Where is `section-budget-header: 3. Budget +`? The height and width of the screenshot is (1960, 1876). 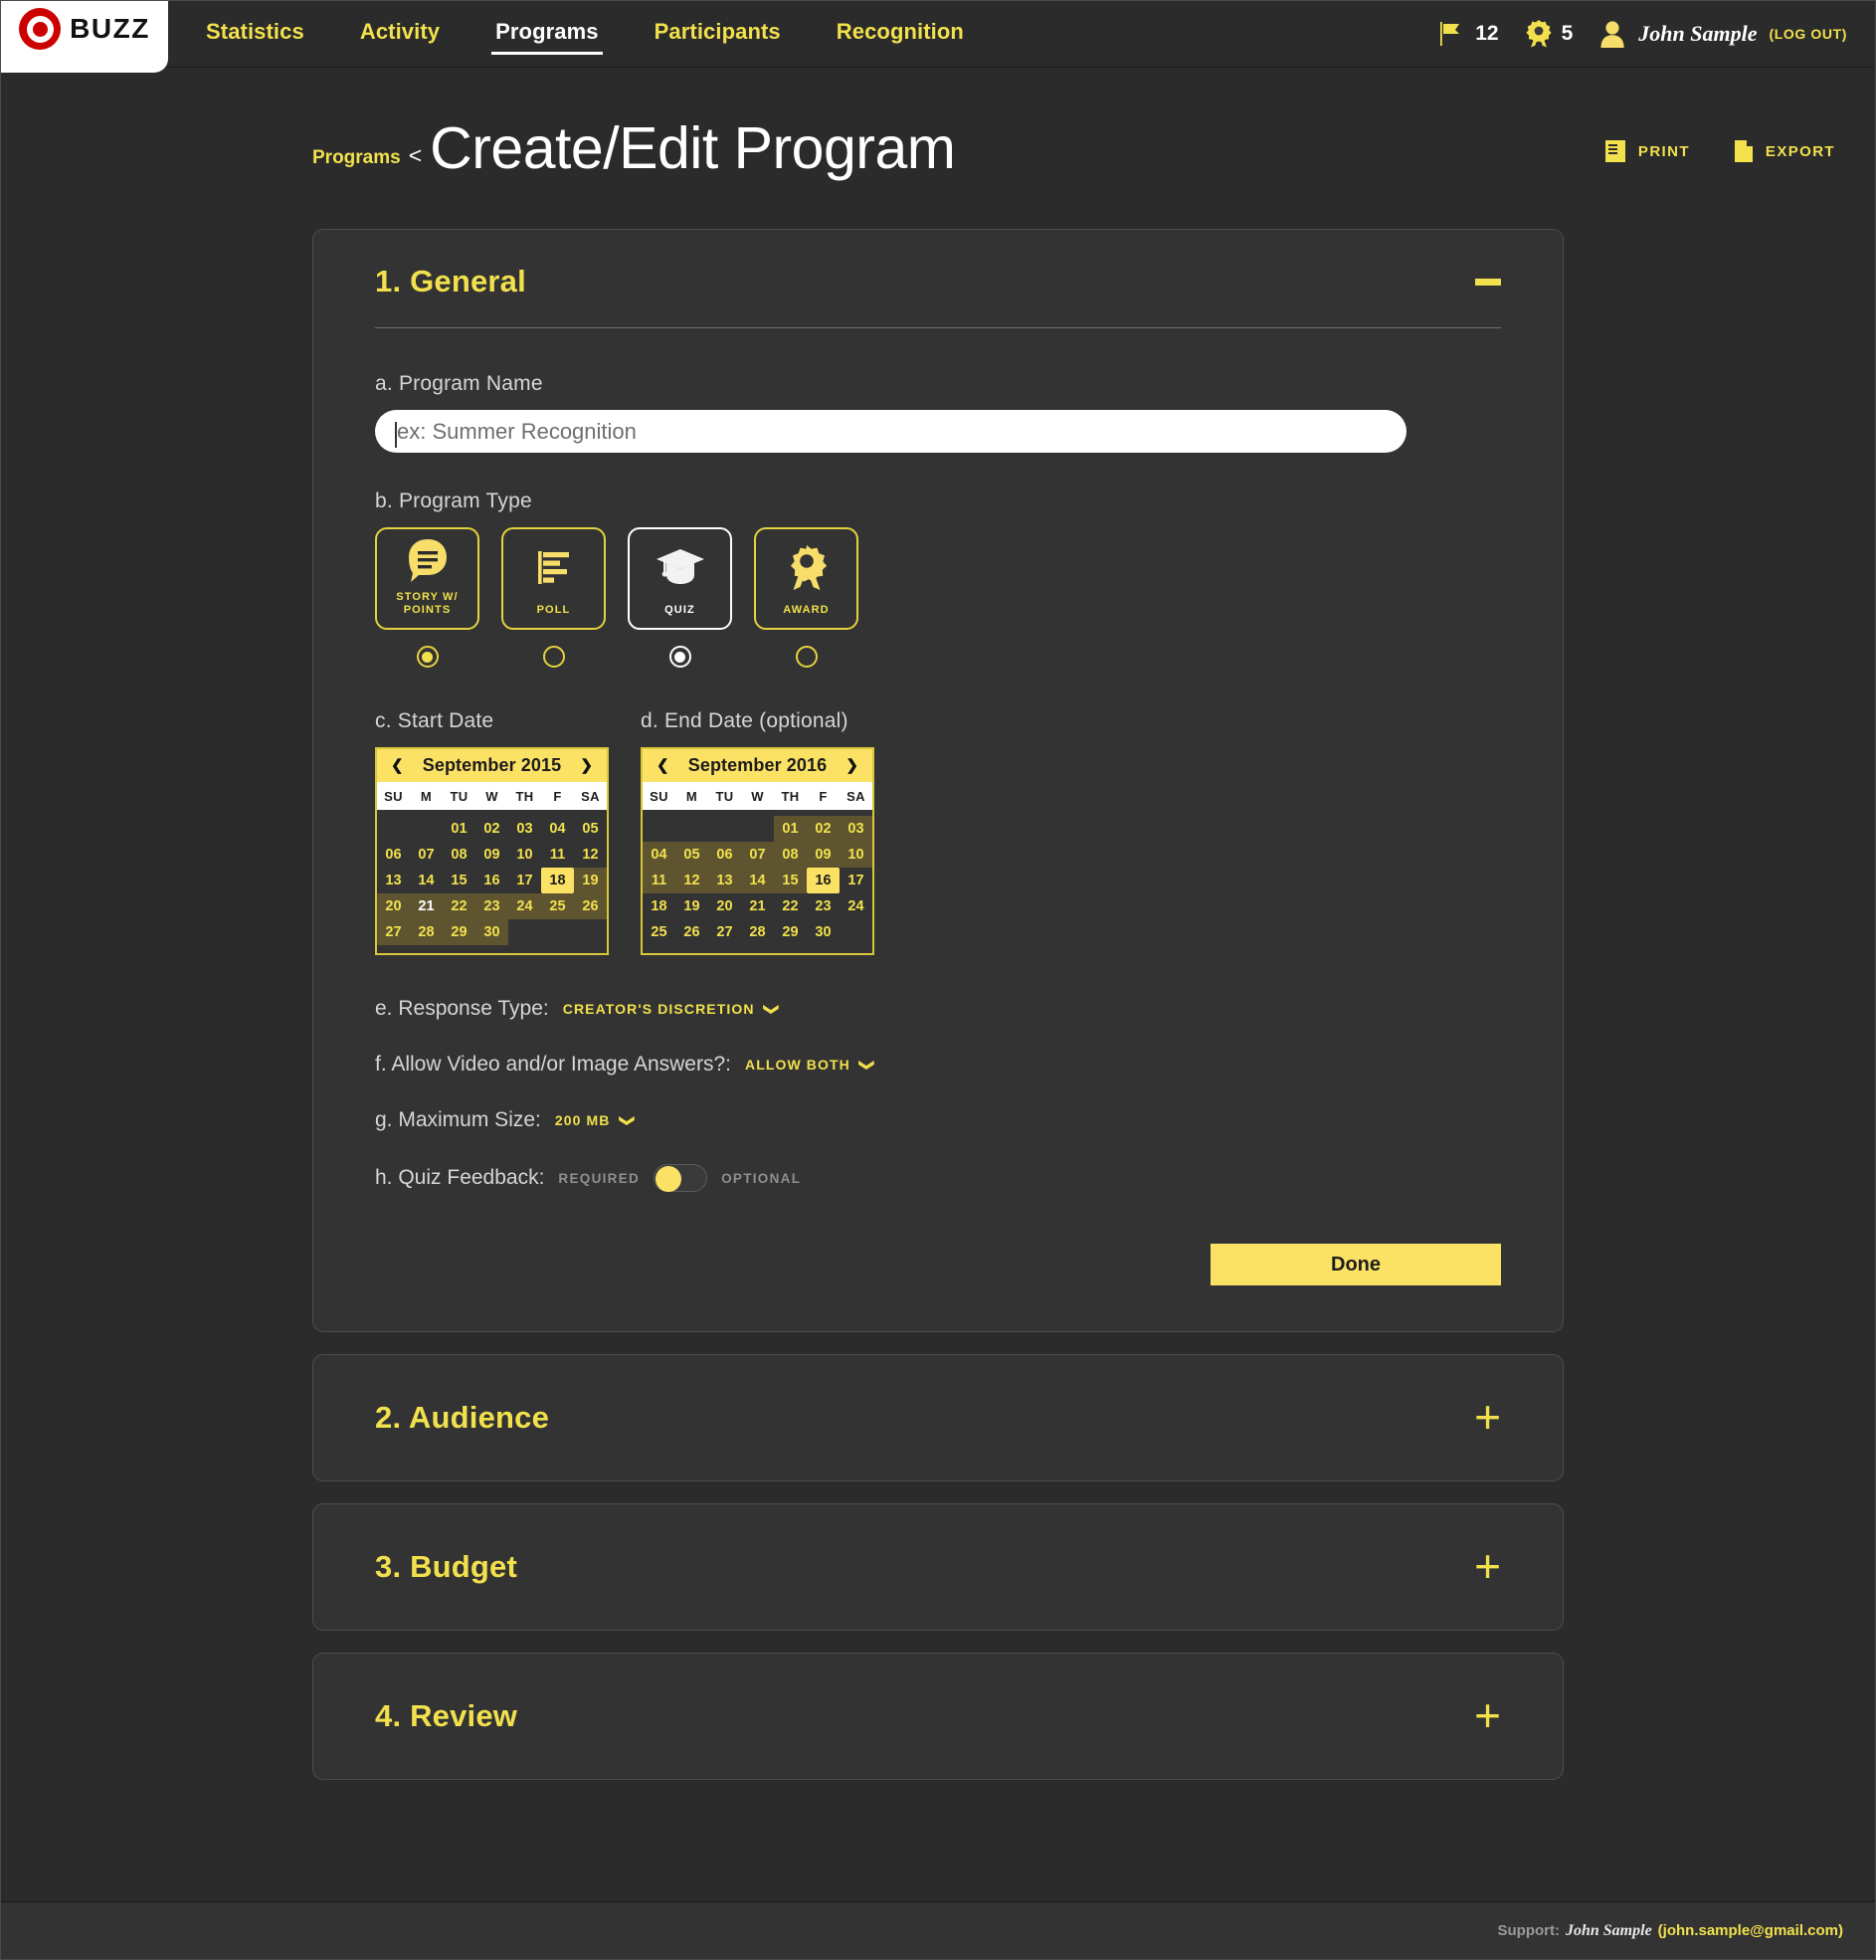 section-budget-header: 3. Budget + is located at coordinates (938, 1567).